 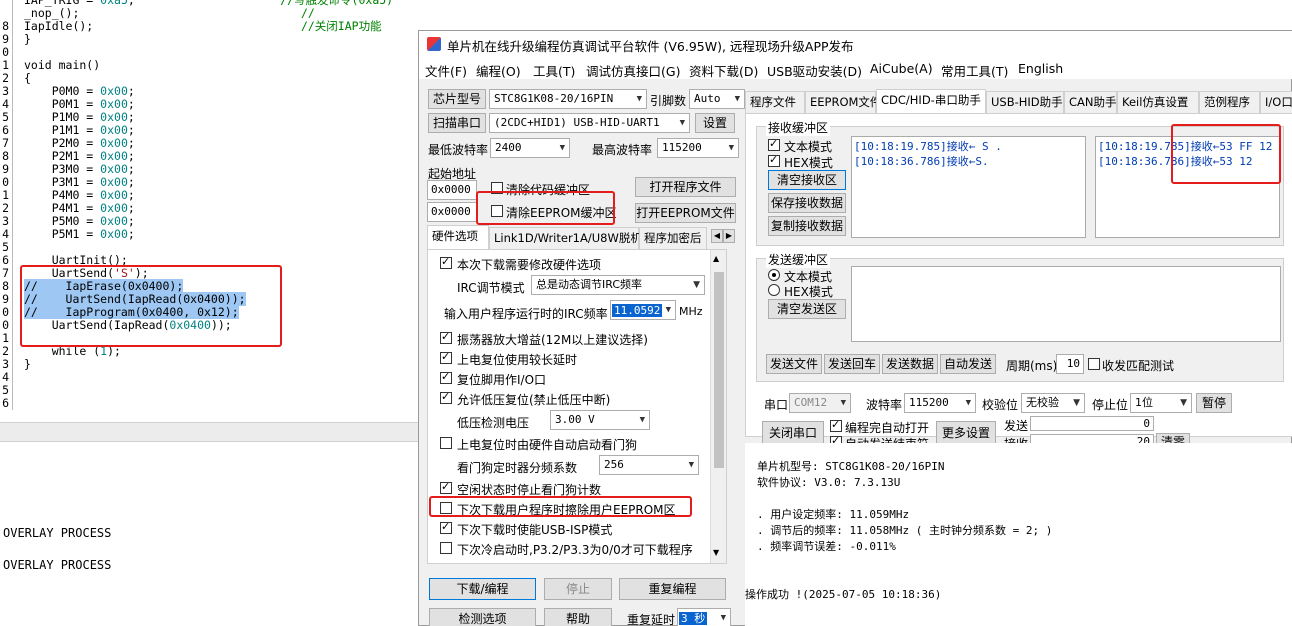 I want to click on code-line: 3}, so click(x=209, y=364).